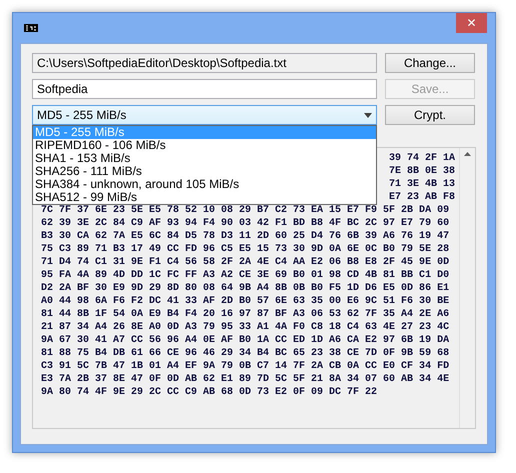 This screenshot has height=473, width=516. I want to click on dropdown-option: SHA1 - 153 MiB/s, so click(204, 158).